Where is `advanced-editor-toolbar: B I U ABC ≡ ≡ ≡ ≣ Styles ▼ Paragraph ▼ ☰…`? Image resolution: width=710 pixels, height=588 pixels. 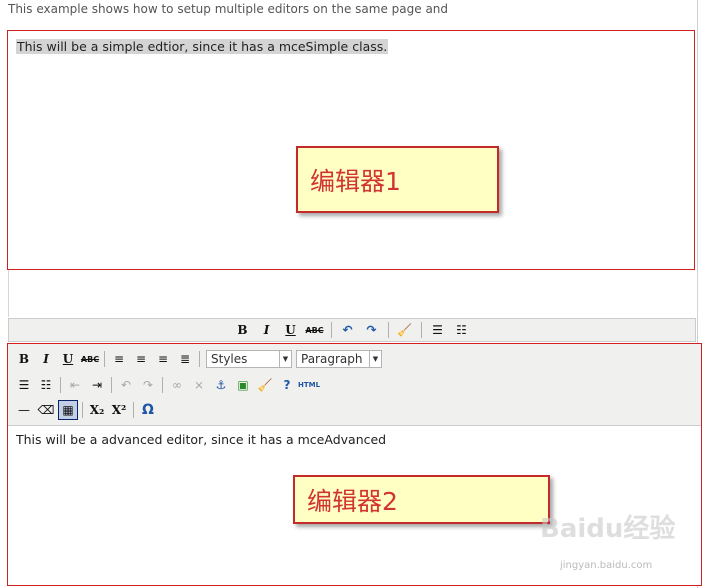
advanced-editor-toolbar: B I U ABC ≡ ≡ ≡ ≣ Styles ▼ Paragraph ▼ ☰… is located at coordinates (354, 385).